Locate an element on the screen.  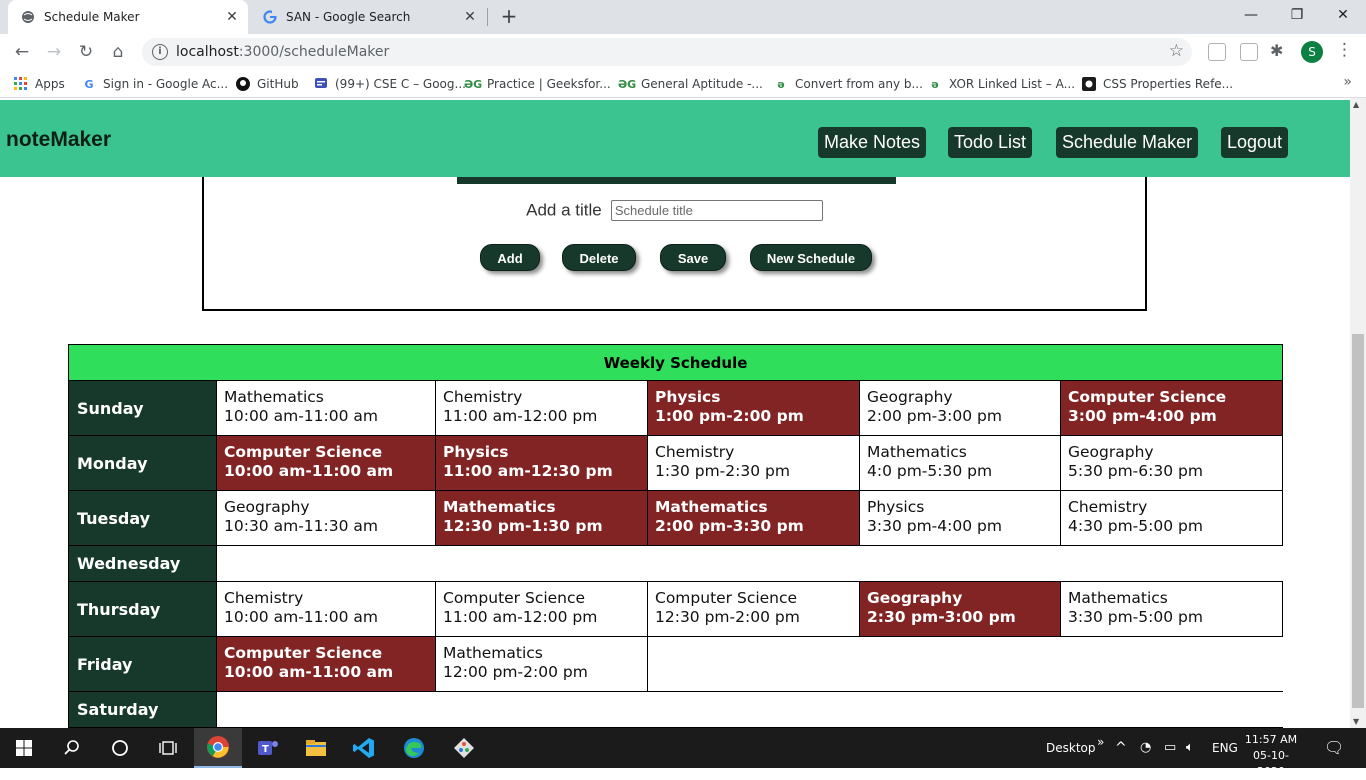
search-icon is located at coordinates (72, 748).